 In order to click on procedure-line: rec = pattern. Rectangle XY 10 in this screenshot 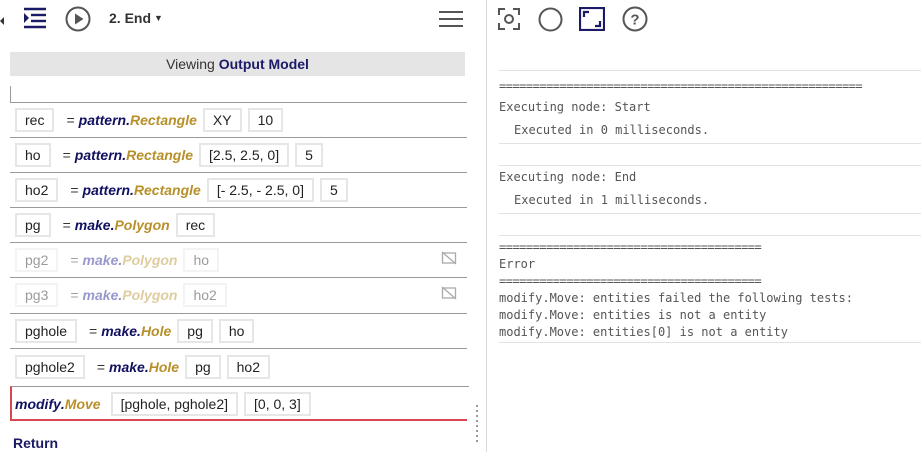, I will do `click(238, 119)`.